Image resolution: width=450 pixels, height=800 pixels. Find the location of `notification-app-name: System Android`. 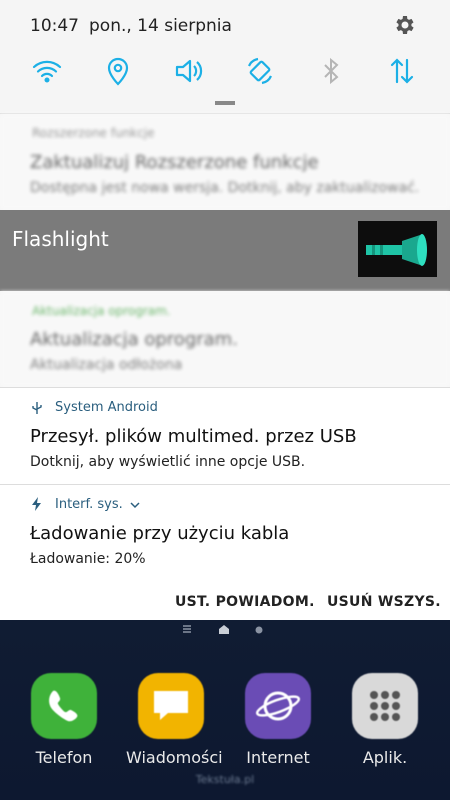

notification-app-name: System Android is located at coordinates (106, 407).